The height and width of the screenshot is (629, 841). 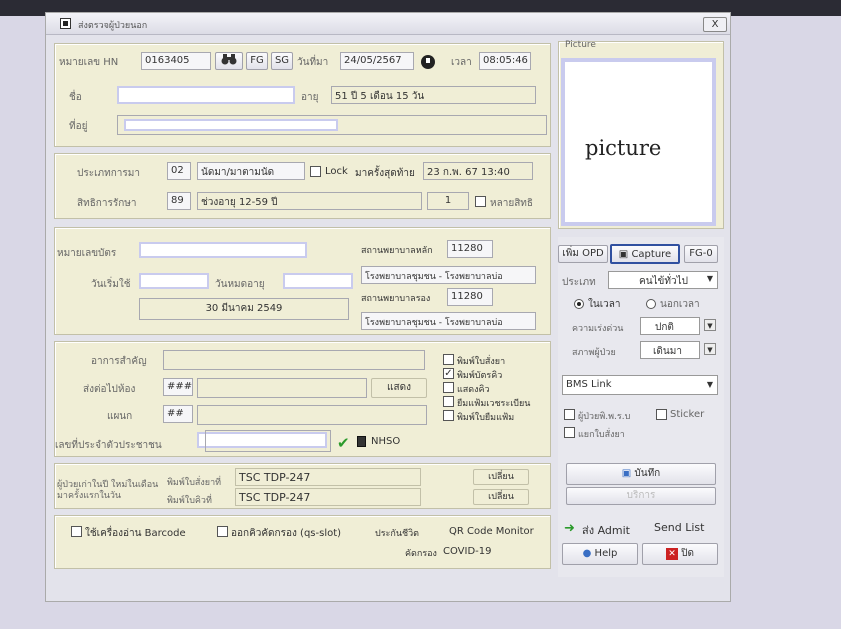 I want to click on close-form-button: ✕ ปิด, so click(x=680, y=554).